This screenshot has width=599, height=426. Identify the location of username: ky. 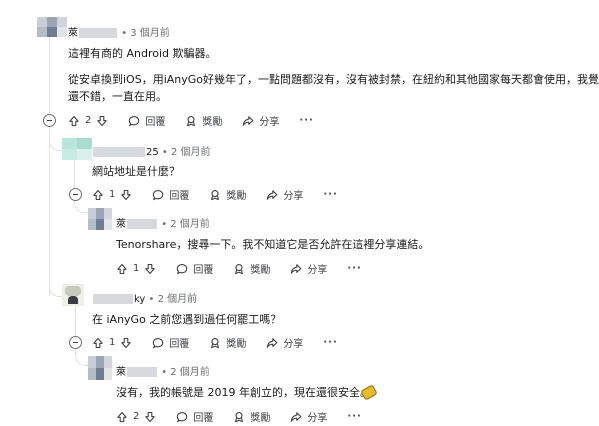
(139, 299).